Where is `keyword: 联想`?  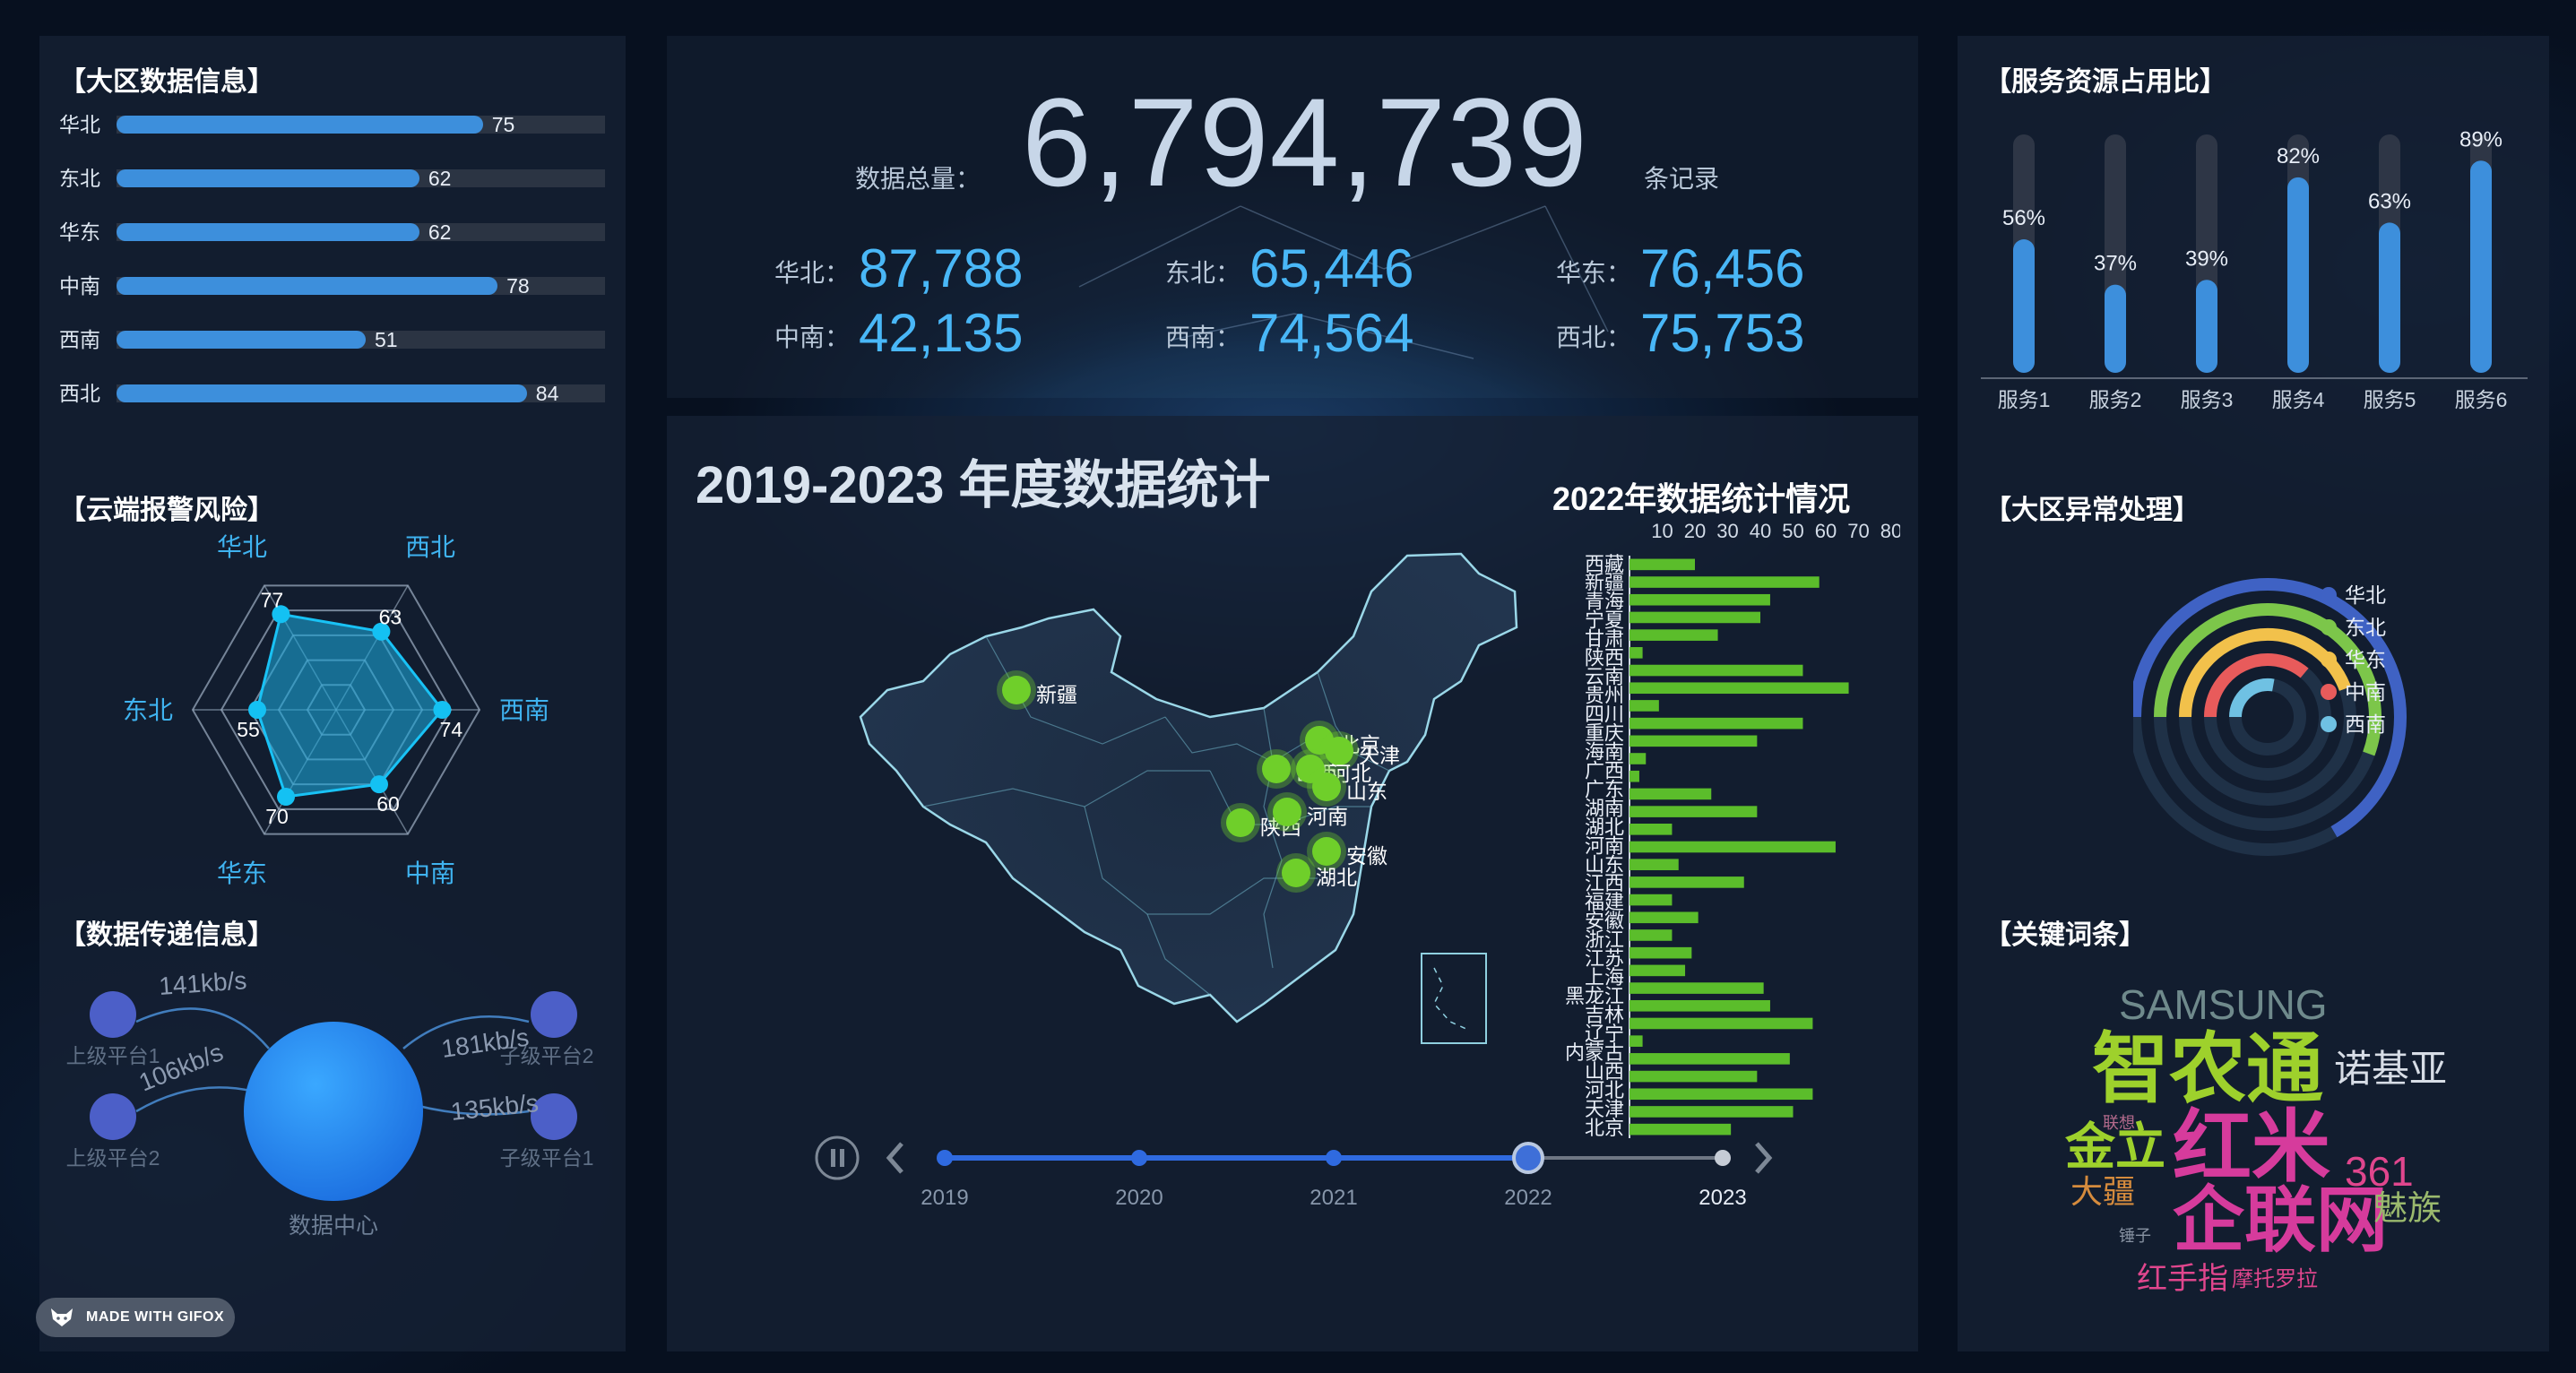 keyword: 联想 is located at coordinates (2119, 1123).